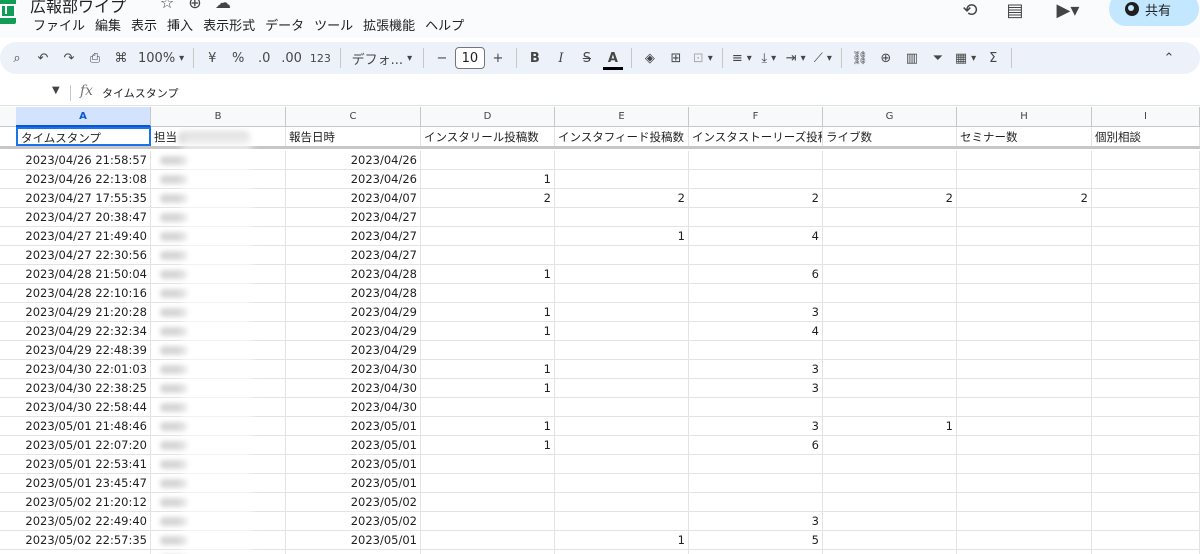 The width and height of the screenshot is (1200, 554). I want to click on column-header-e: E, so click(622, 117).